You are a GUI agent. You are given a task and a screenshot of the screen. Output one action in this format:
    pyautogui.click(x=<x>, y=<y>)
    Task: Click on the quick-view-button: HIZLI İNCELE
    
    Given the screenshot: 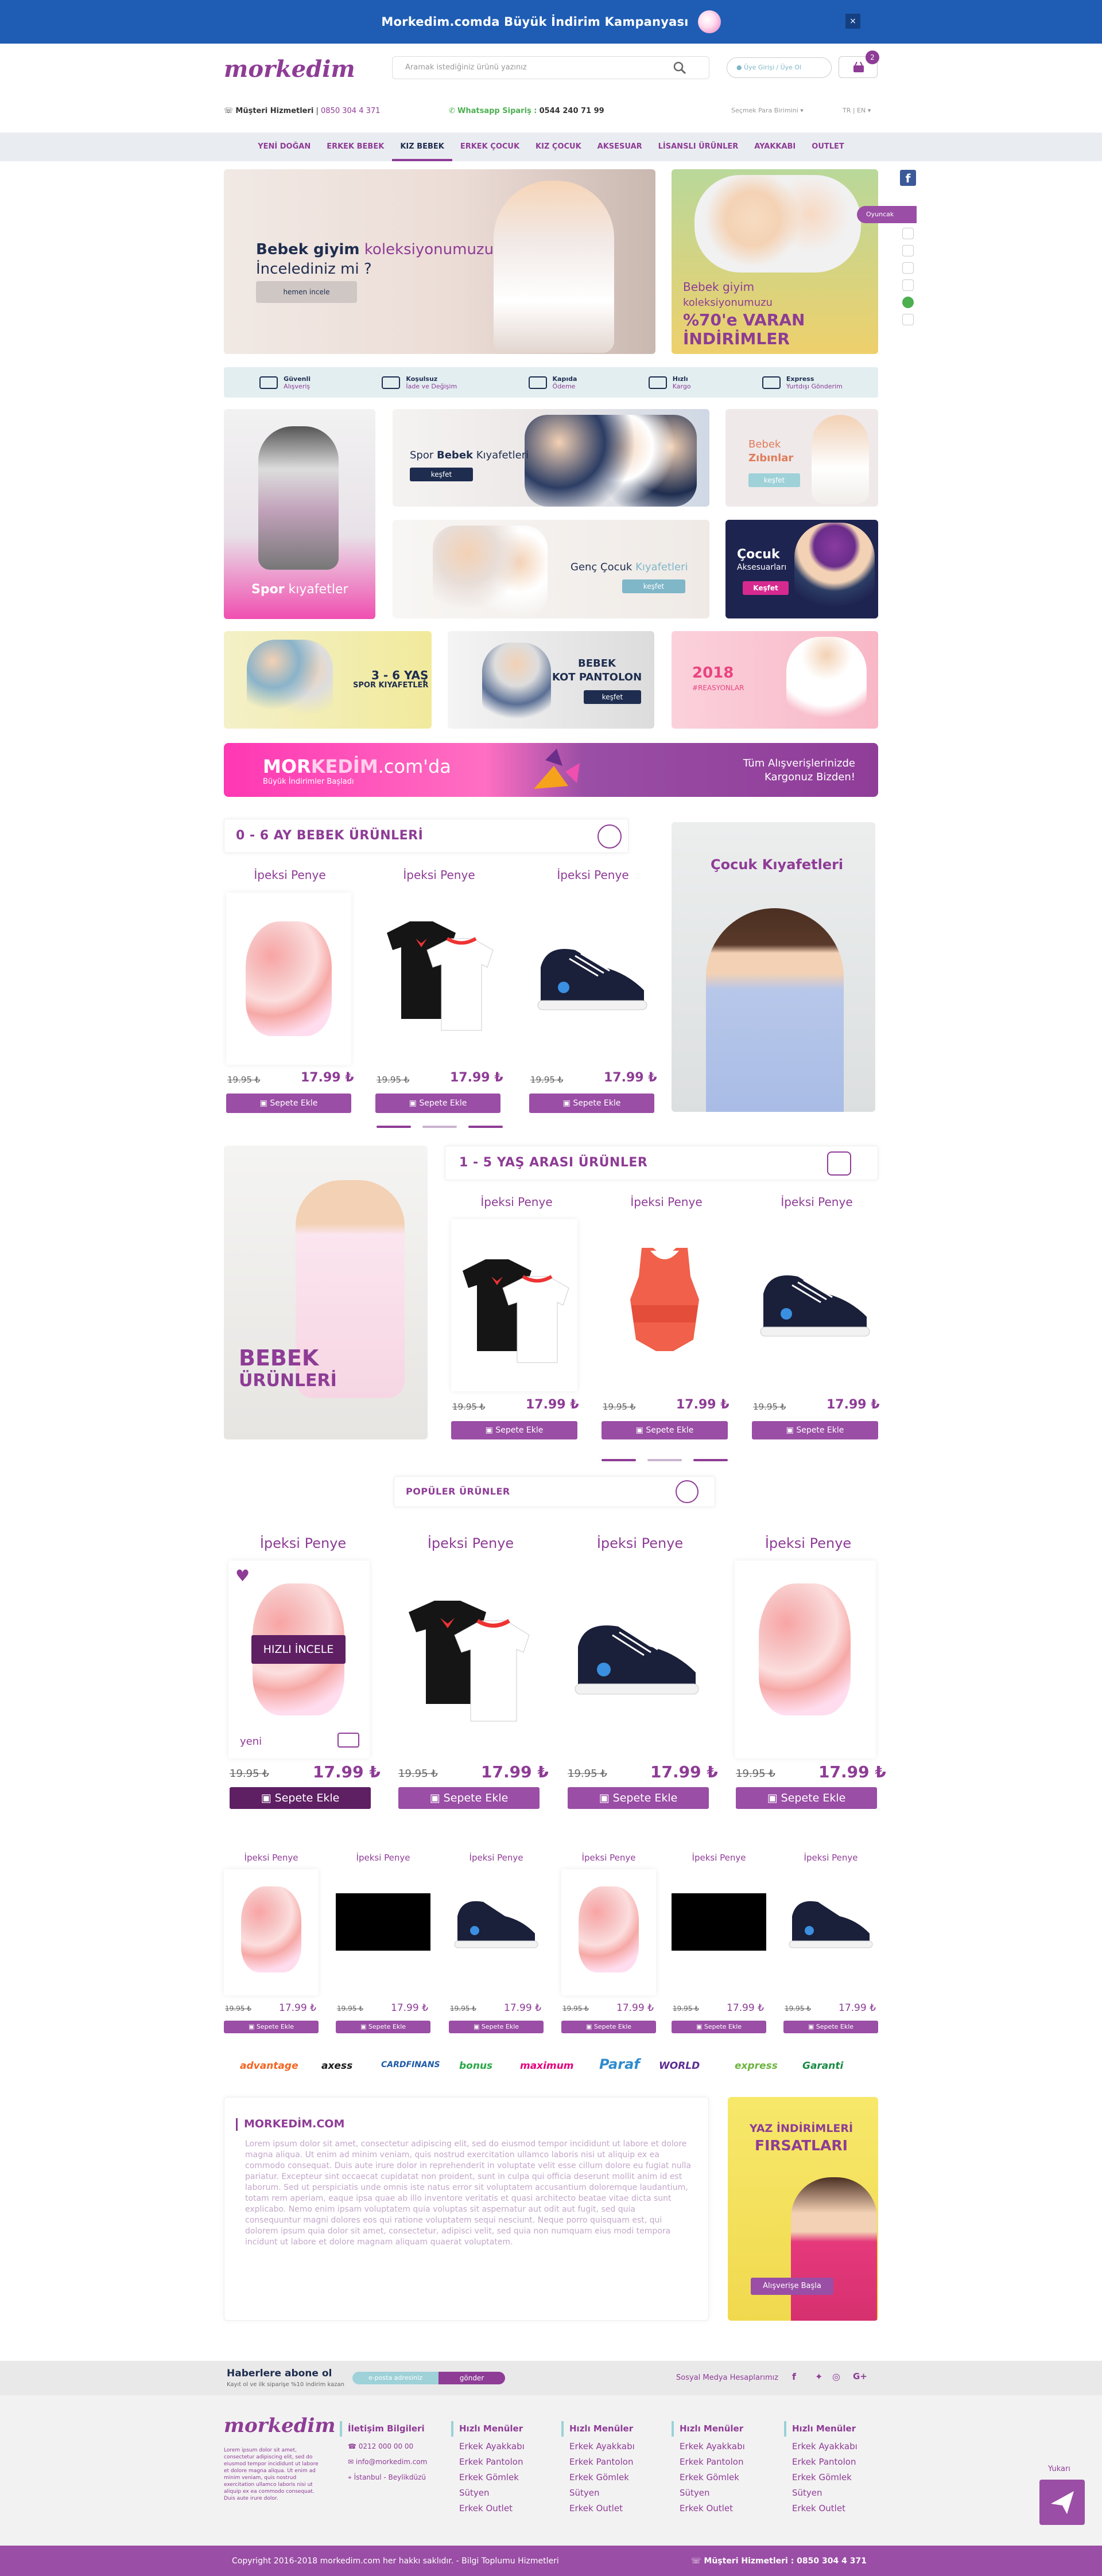 What is the action you would take?
    pyautogui.click(x=298, y=1649)
    